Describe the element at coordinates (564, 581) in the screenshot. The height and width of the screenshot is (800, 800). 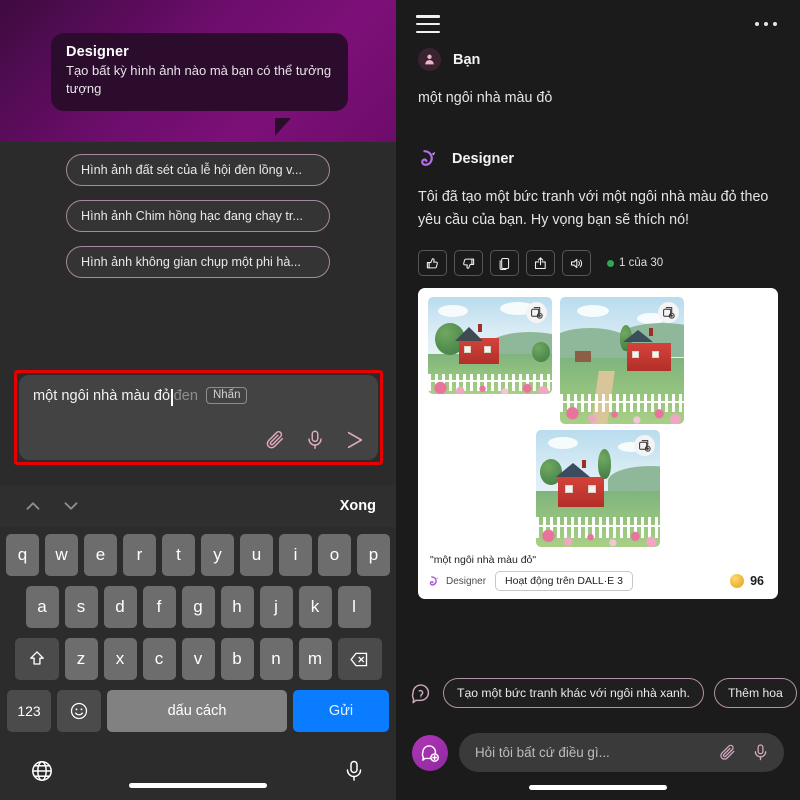
I see `powered-by-badge: Hoạt động trên DALL·E 3` at that location.